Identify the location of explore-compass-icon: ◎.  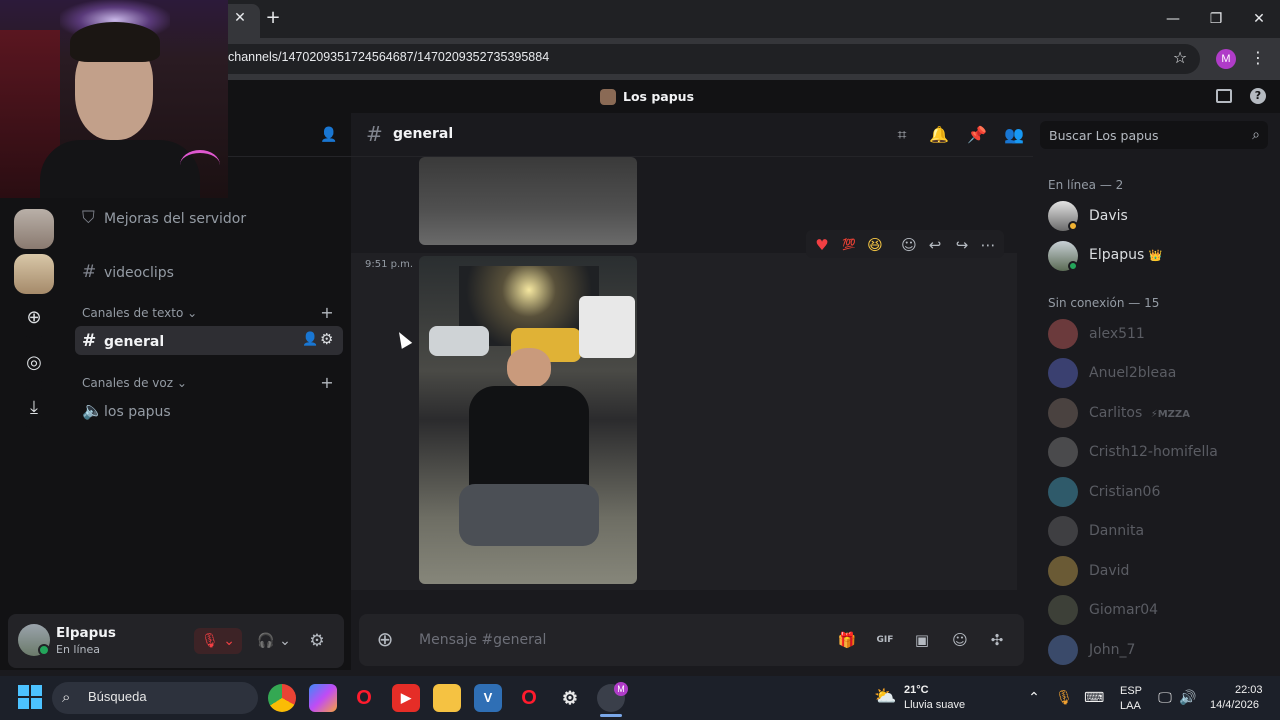
(34, 363).